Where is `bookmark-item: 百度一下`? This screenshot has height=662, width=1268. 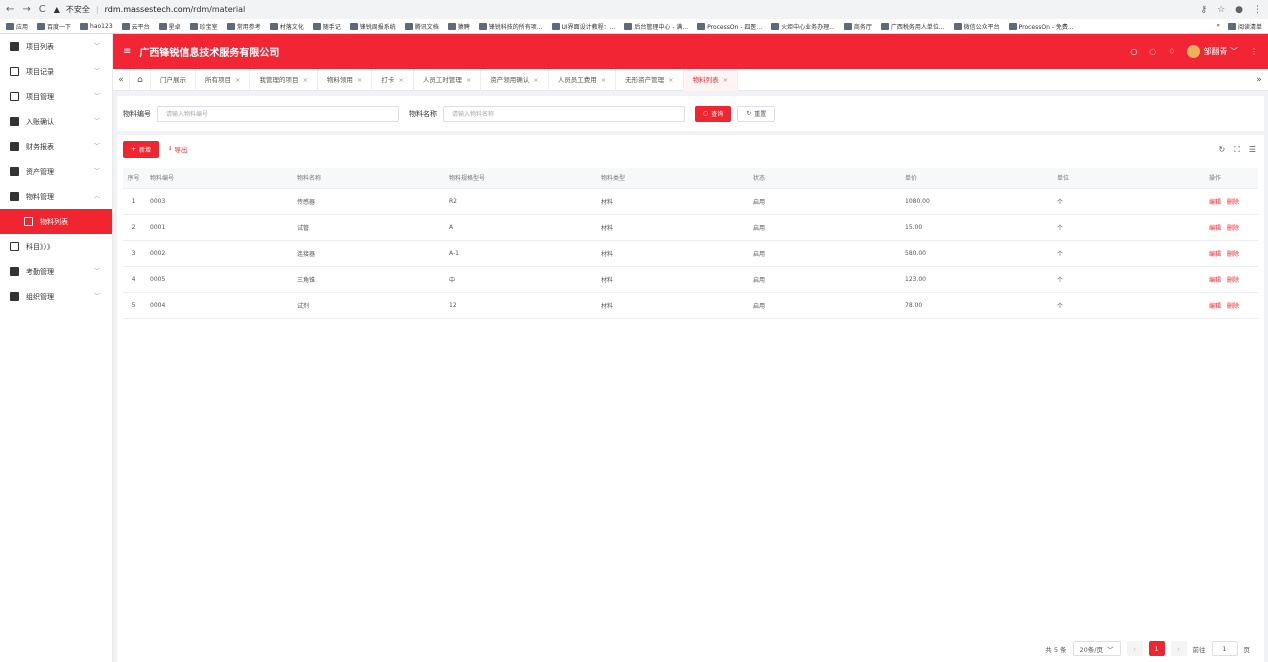
bookmark-item: 百度一下 is located at coordinates (54, 26).